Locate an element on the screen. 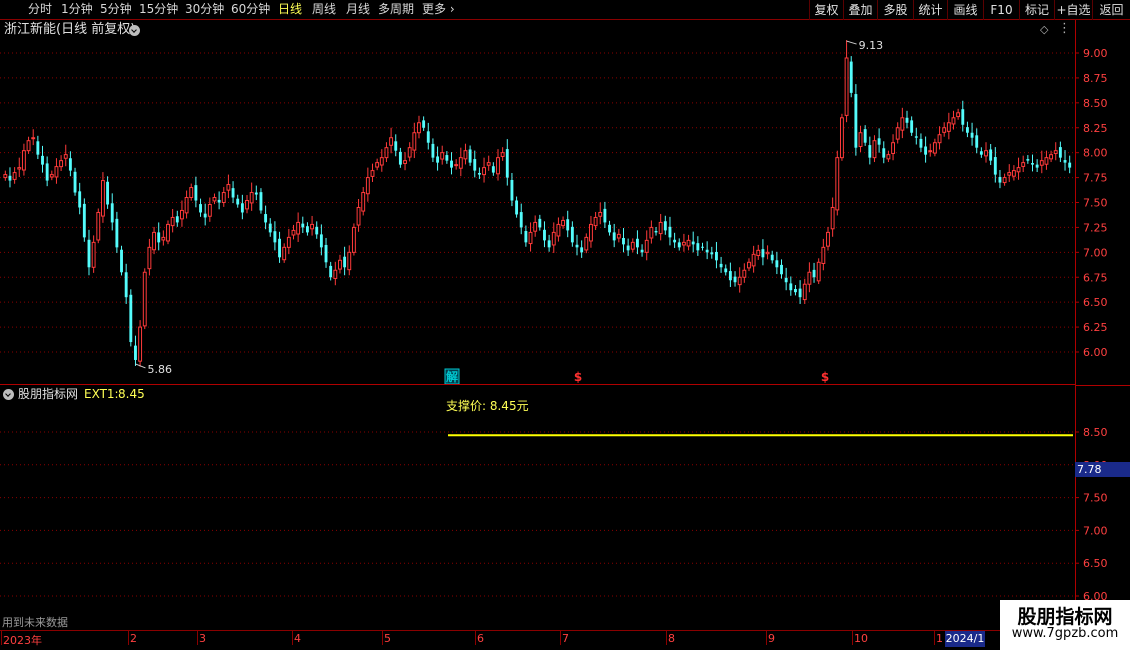 Image resolution: width=1130 pixels, height=650 pixels. price-axis-label-10: 6.50 is located at coordinates (1095, 302).